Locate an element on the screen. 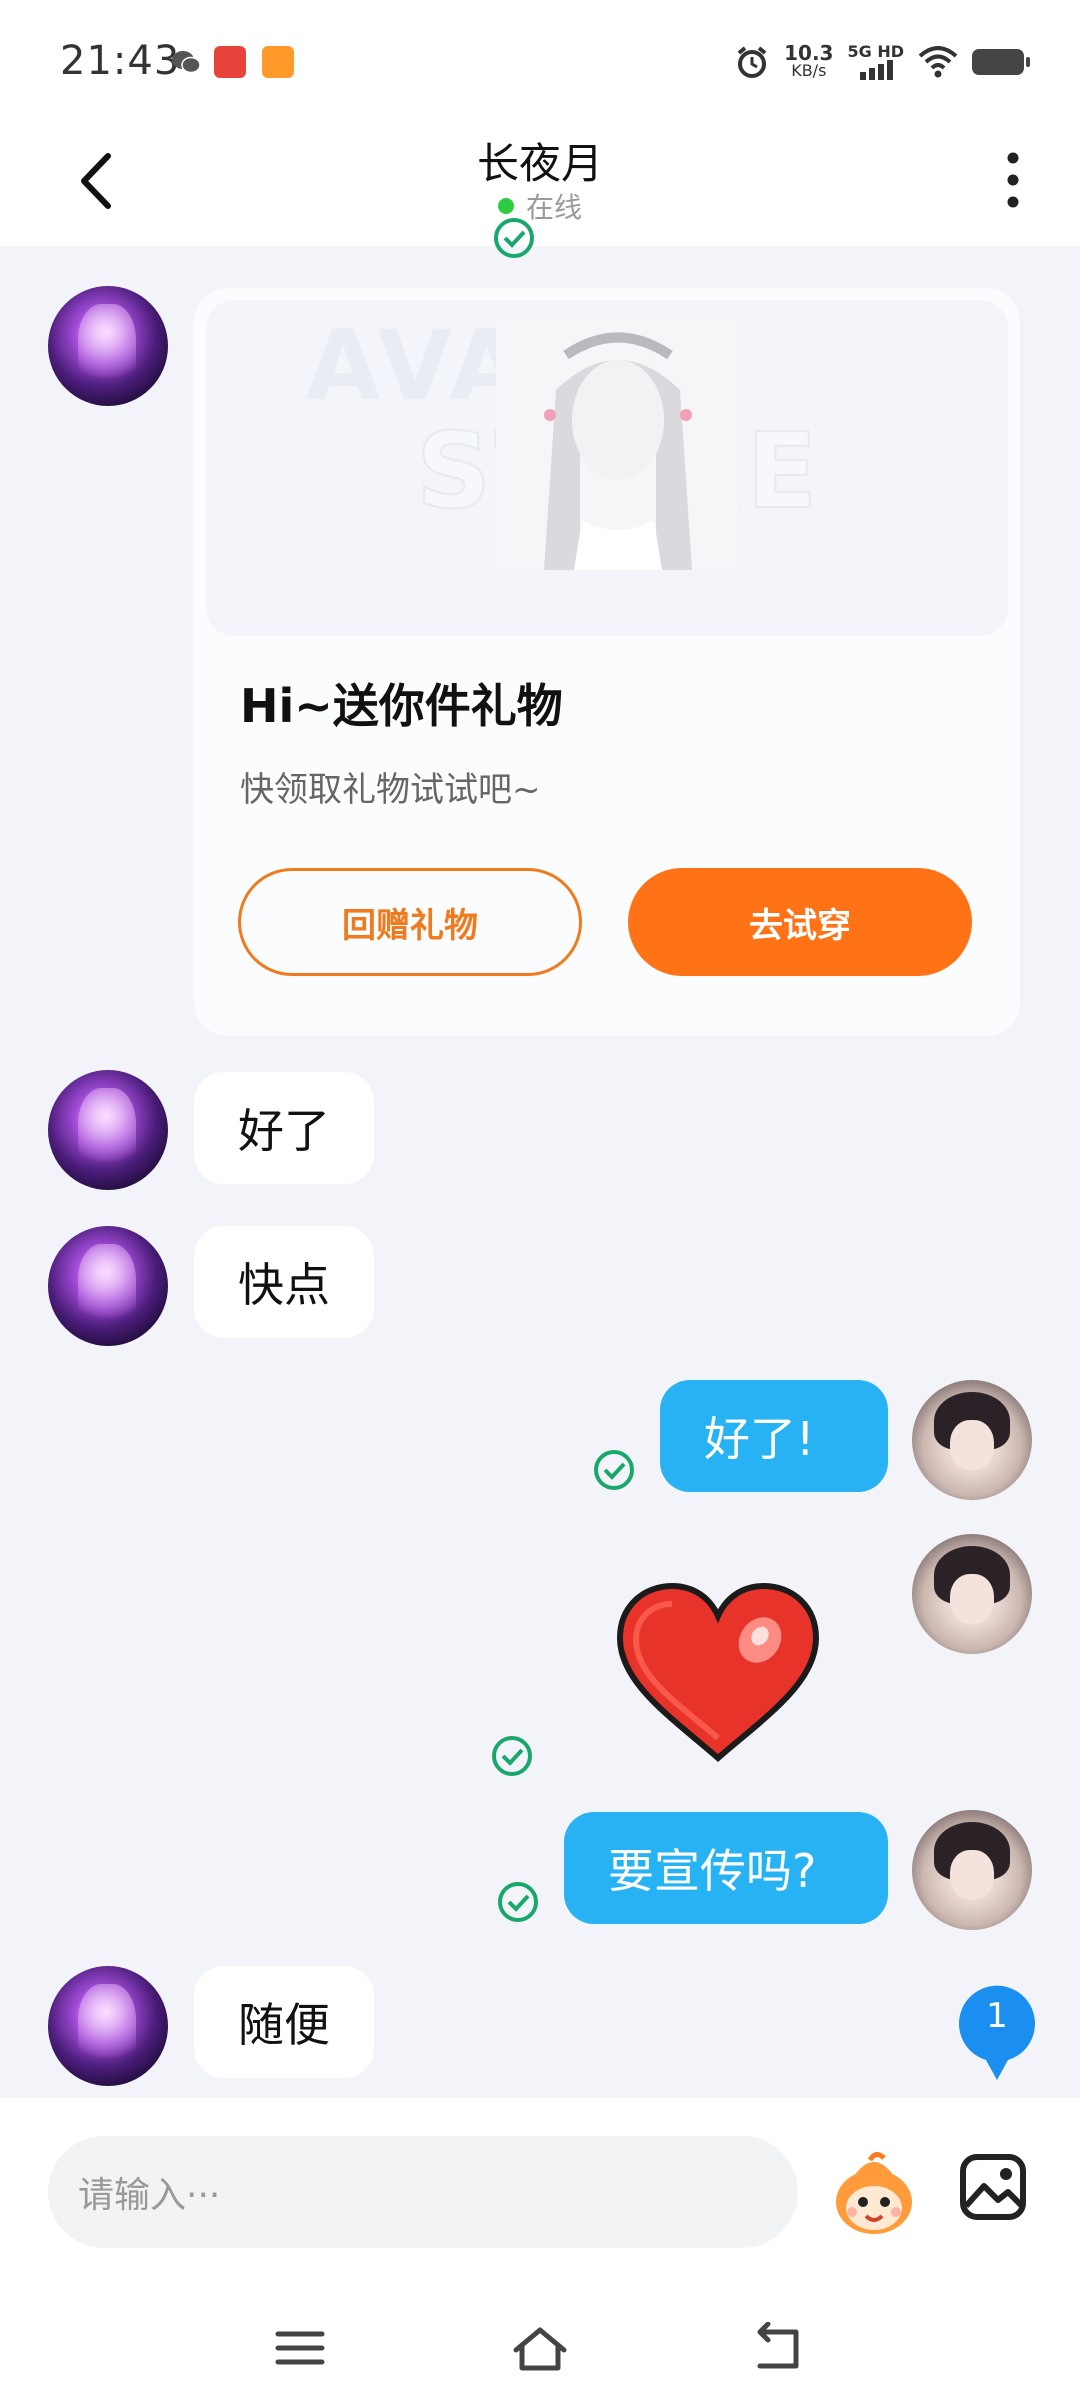  online-status: 在线 is located at coordinates (540, 206).